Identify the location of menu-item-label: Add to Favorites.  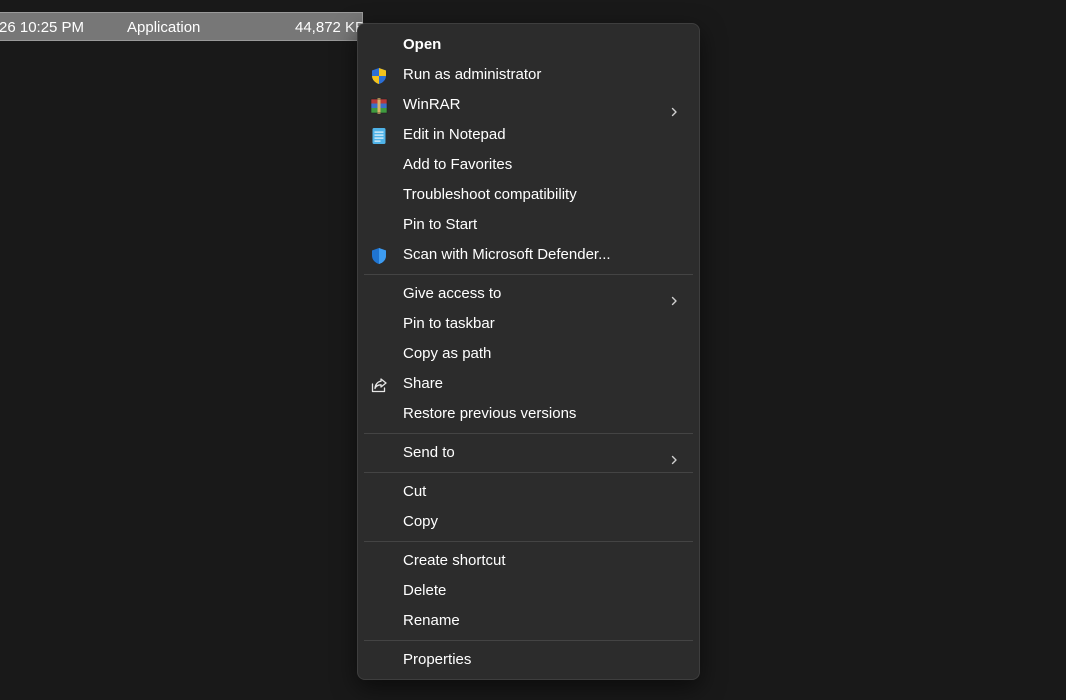
(458, 164).